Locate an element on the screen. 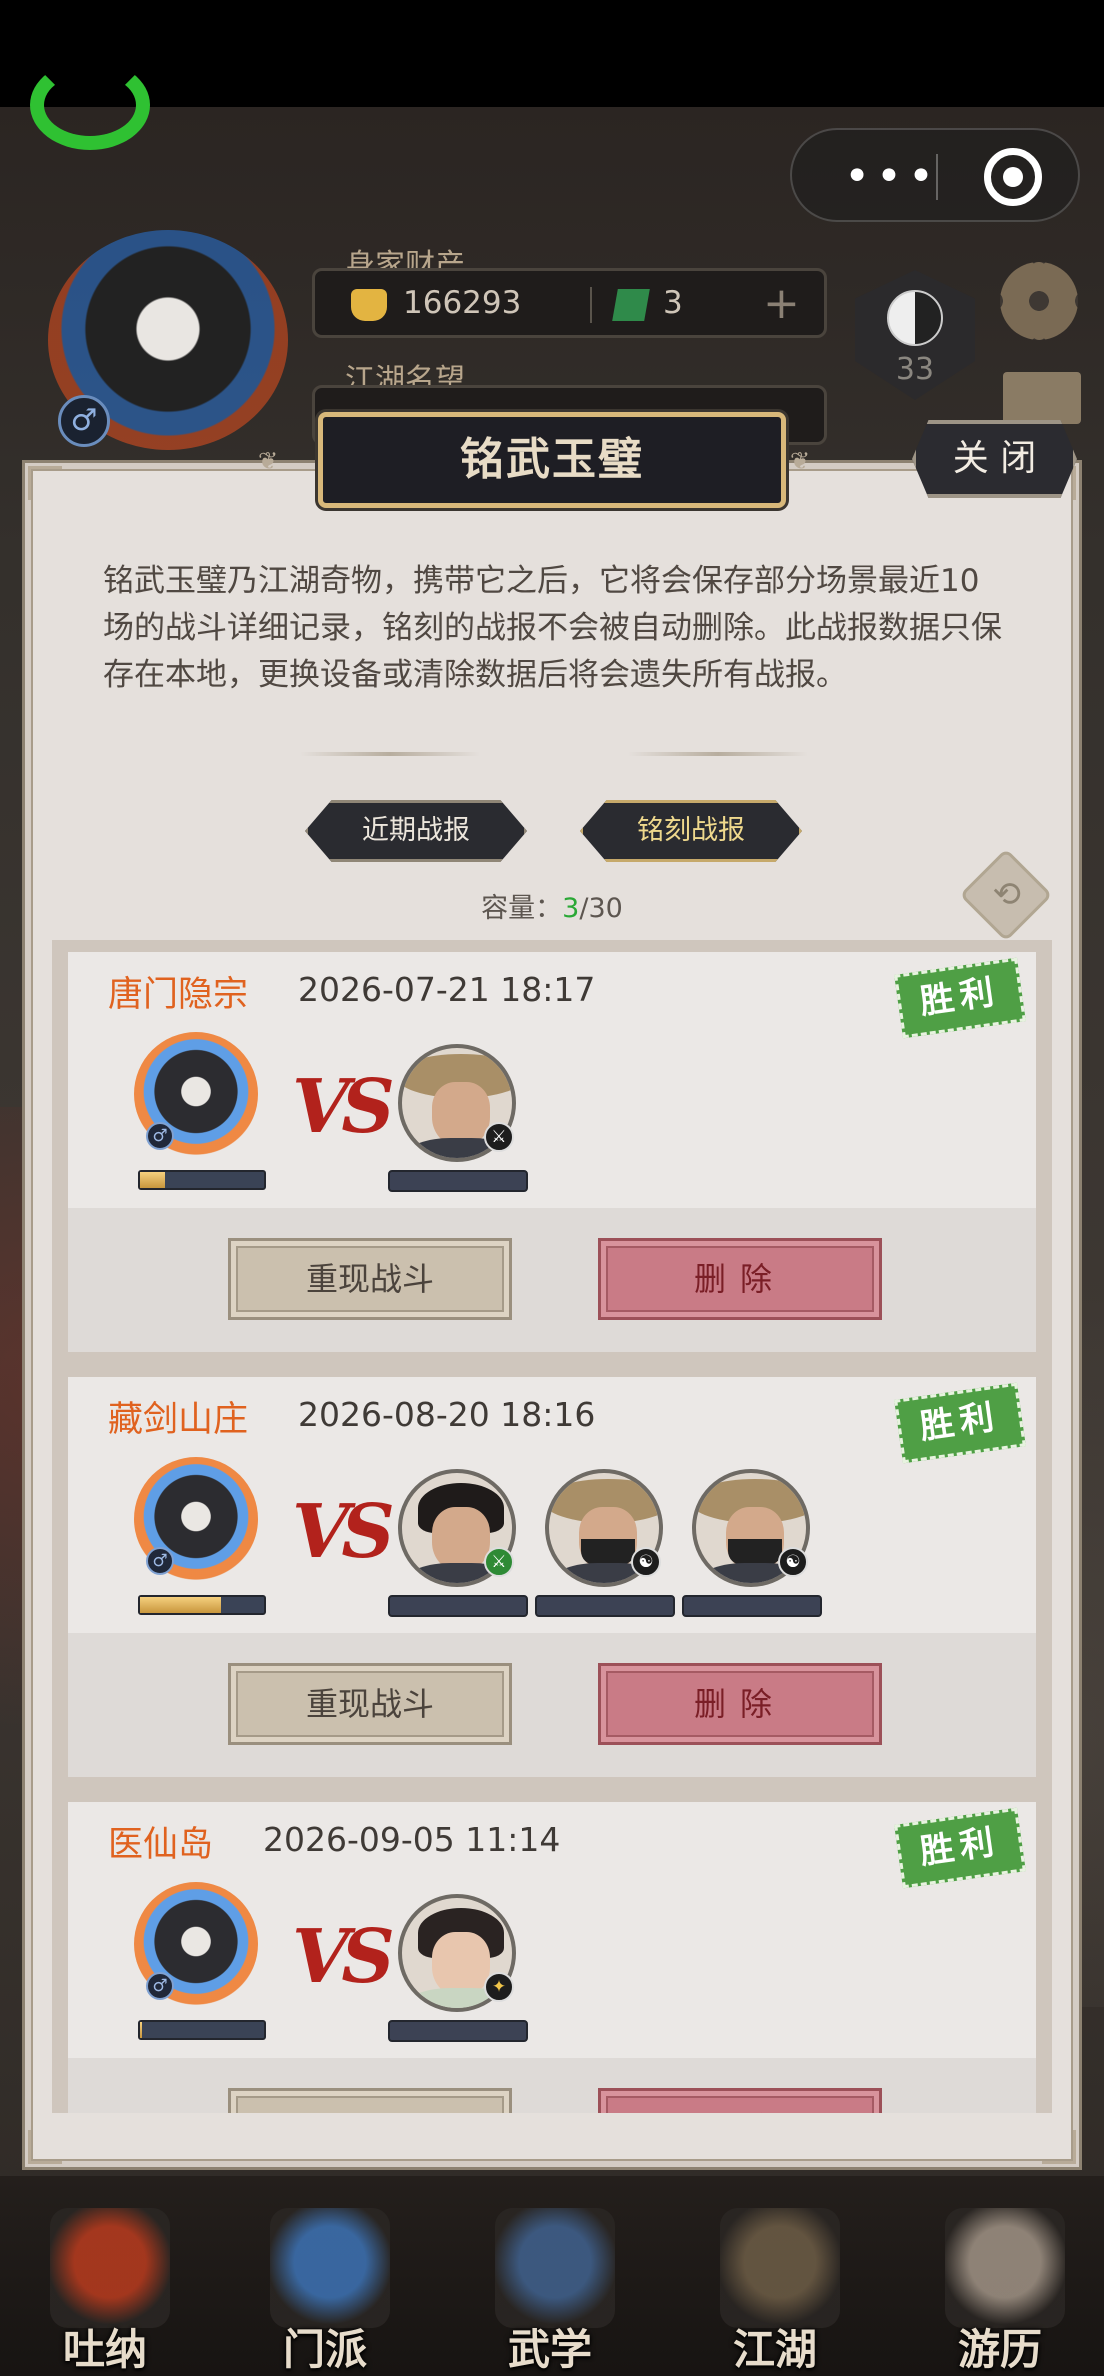 This screenshot has height=2376, width=1104. sect-name: 藏剑山庄 is located at coordinates (178, 1420).